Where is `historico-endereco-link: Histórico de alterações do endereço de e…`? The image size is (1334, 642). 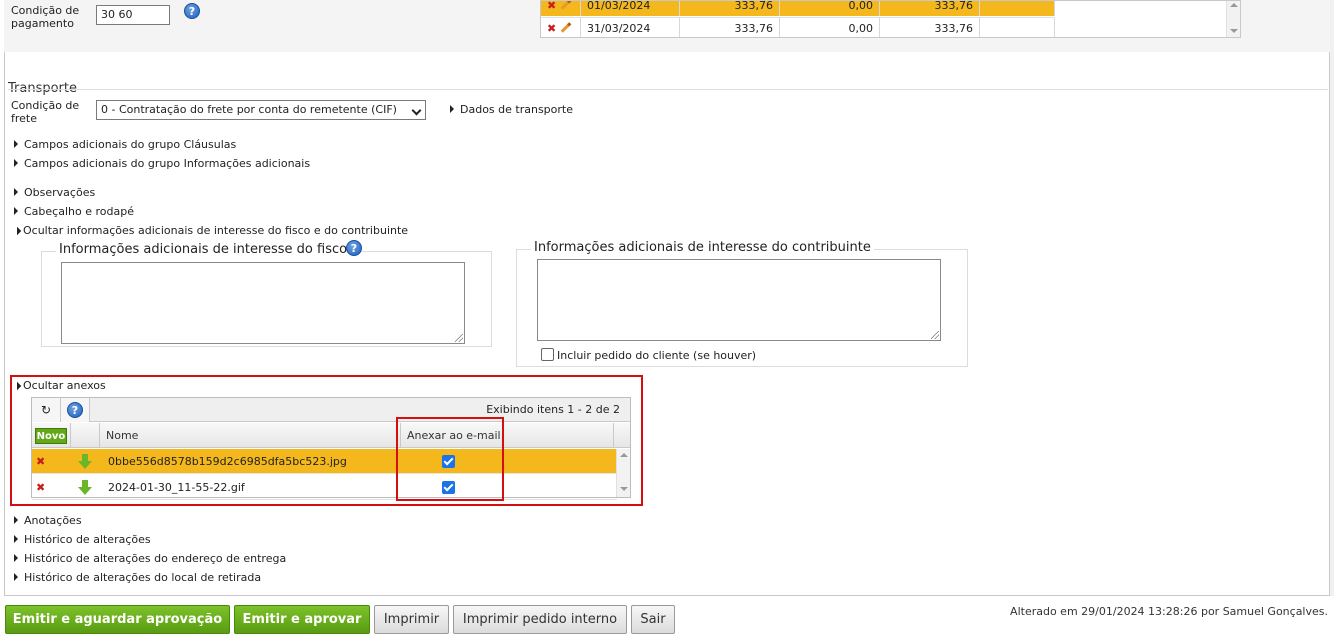 historico-endereco-link: Histórico de alterações do endereço de e… is located at coordinates (150, 558).